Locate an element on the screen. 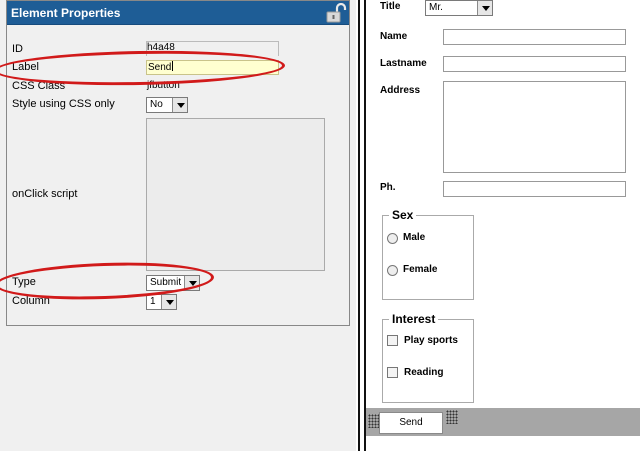 This screenshot has width=640, height=451. address-textarea is located at coordinates (534, 127).